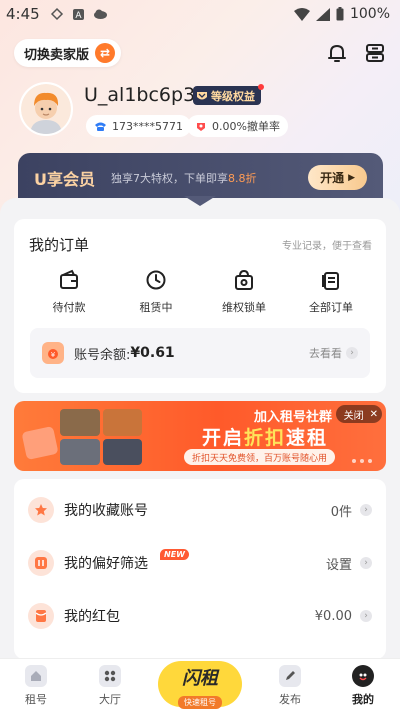 This screenshot has width=400, height=710. I want to click on wifi-icon, so click(301, 14).